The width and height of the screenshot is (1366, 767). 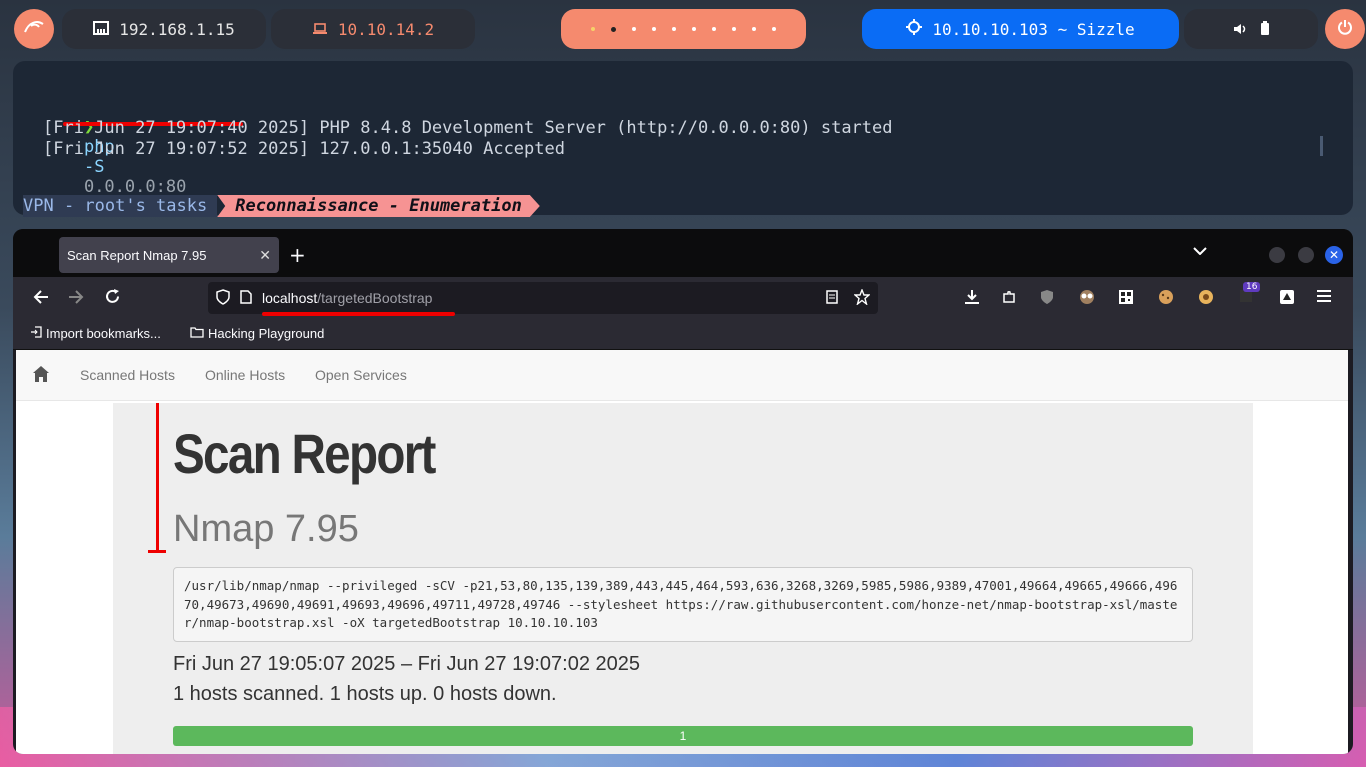 What do you see at coordinates (304, 453) in the screenshot?
I see `page-title: Scan Report` at bounding box center [304, 453].